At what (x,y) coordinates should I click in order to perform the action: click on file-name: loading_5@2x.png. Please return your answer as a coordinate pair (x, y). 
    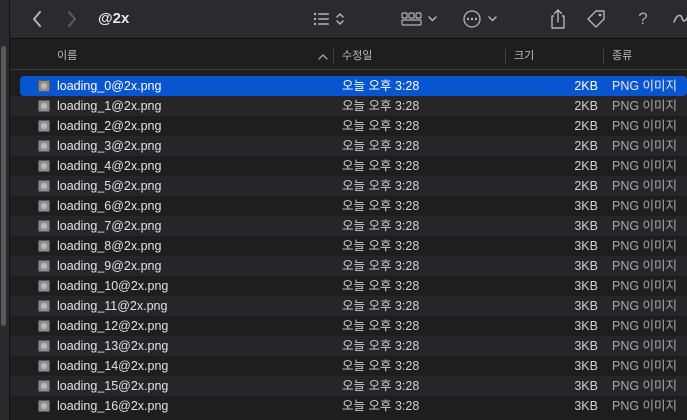
    Looking at the image, I should click on (109, 186).